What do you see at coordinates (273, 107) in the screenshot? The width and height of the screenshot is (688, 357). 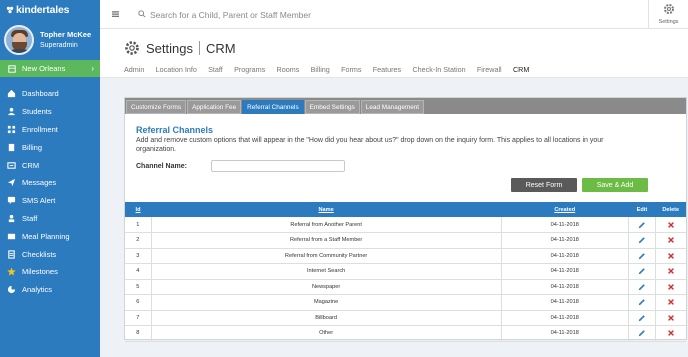 I see `tab-referral-channels: Referral Channels` at bounding box center [273, 107].